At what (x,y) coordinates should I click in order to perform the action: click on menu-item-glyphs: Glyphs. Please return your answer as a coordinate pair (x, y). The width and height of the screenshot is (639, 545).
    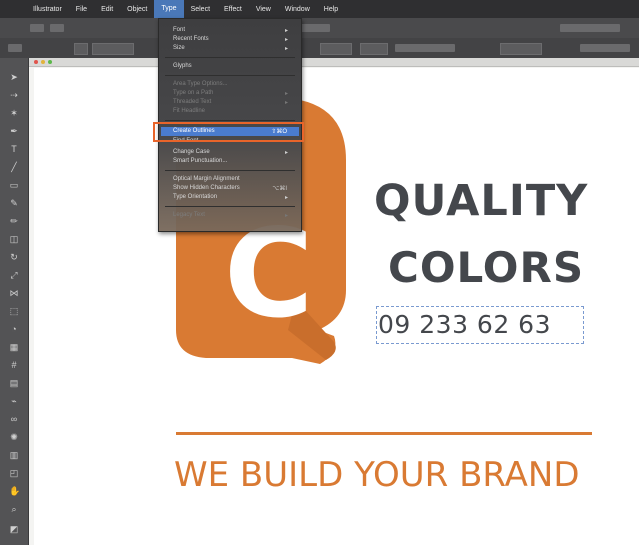
    Looking at the image, I should click on (182, 66).